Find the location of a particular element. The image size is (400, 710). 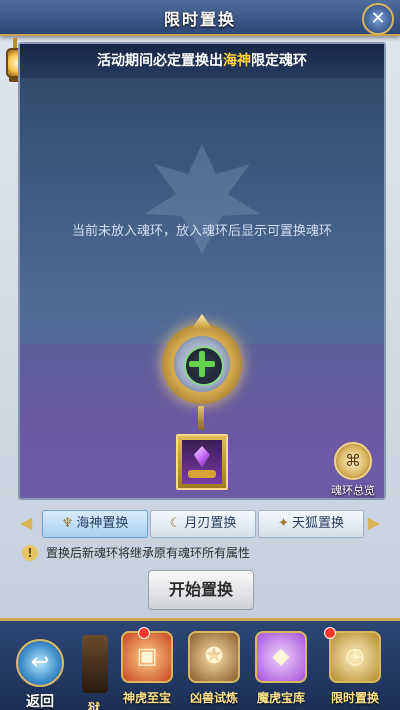

nav-limited-exchange: ◷ 限时置换 is located at coordinates (355, 670).